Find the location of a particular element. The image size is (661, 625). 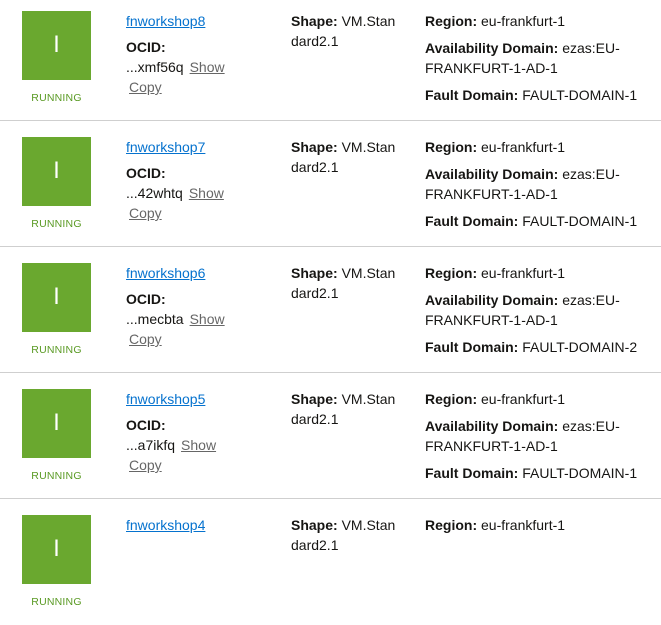

instance-name-link: fnworkshop5 is located at coordinates (201, 399).